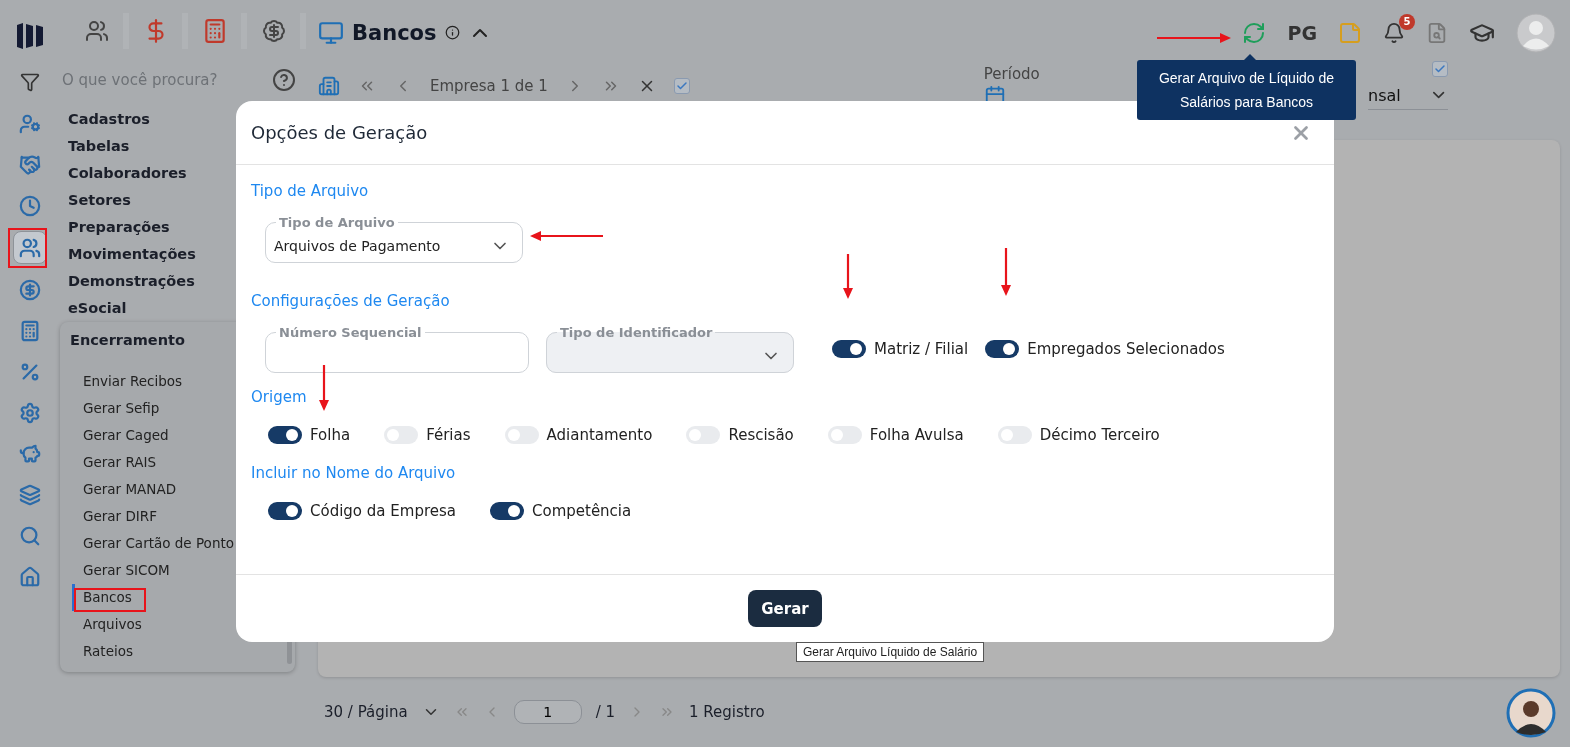 The image size is (1570, 747). I want to click on refresh-icon, so click(1254, 32).